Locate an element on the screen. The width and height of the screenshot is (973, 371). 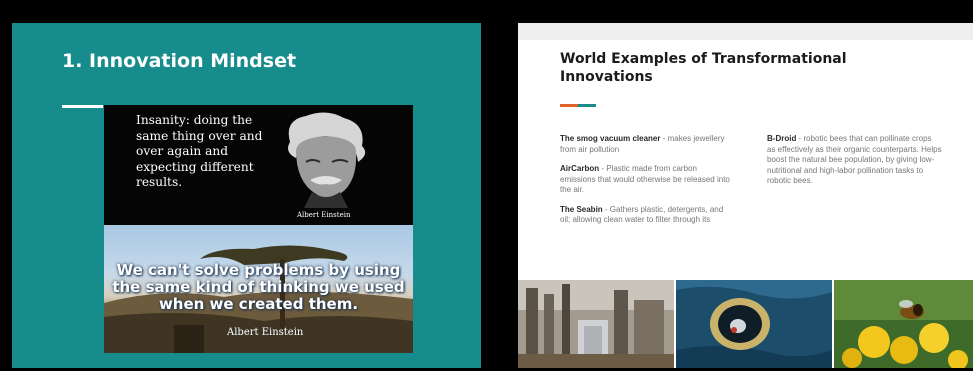
accent-bar-orange is located at coordinates (569, 105).